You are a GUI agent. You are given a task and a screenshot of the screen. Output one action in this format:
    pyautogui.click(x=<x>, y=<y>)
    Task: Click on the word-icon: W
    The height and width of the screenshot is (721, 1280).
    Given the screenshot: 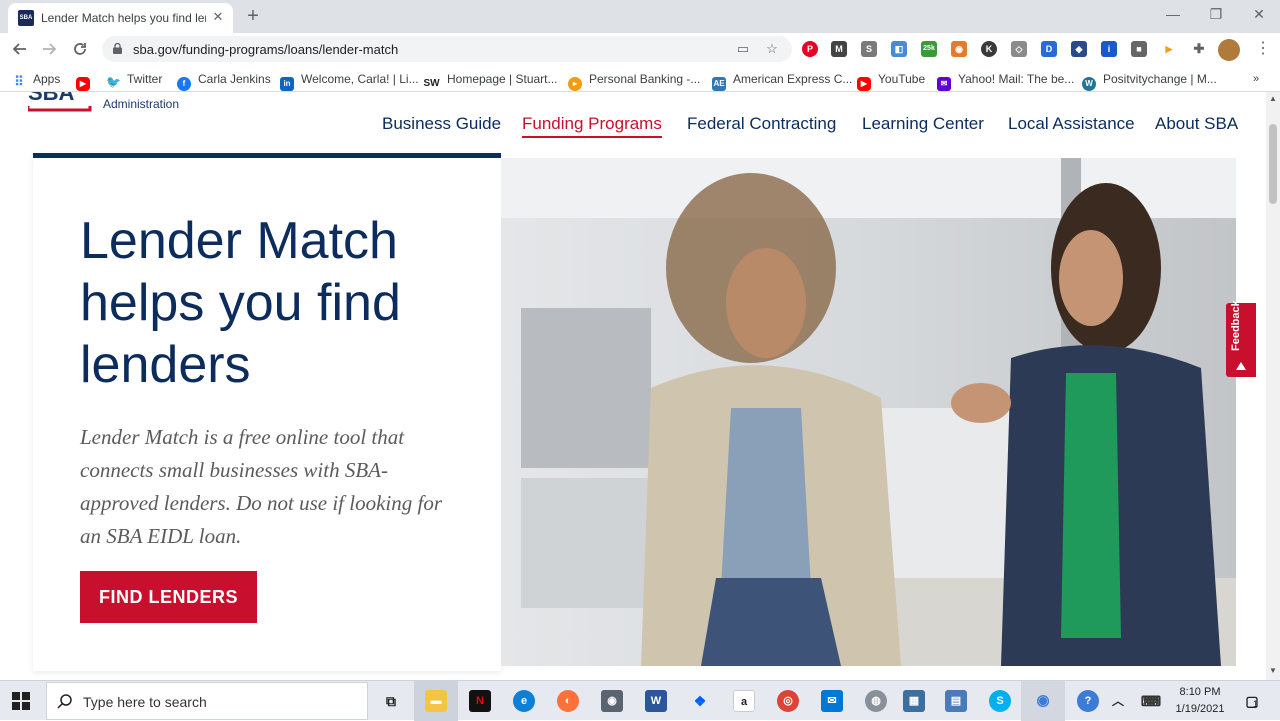 What is the action you would take?
    pyautogui.click(x=656, y=701)
    